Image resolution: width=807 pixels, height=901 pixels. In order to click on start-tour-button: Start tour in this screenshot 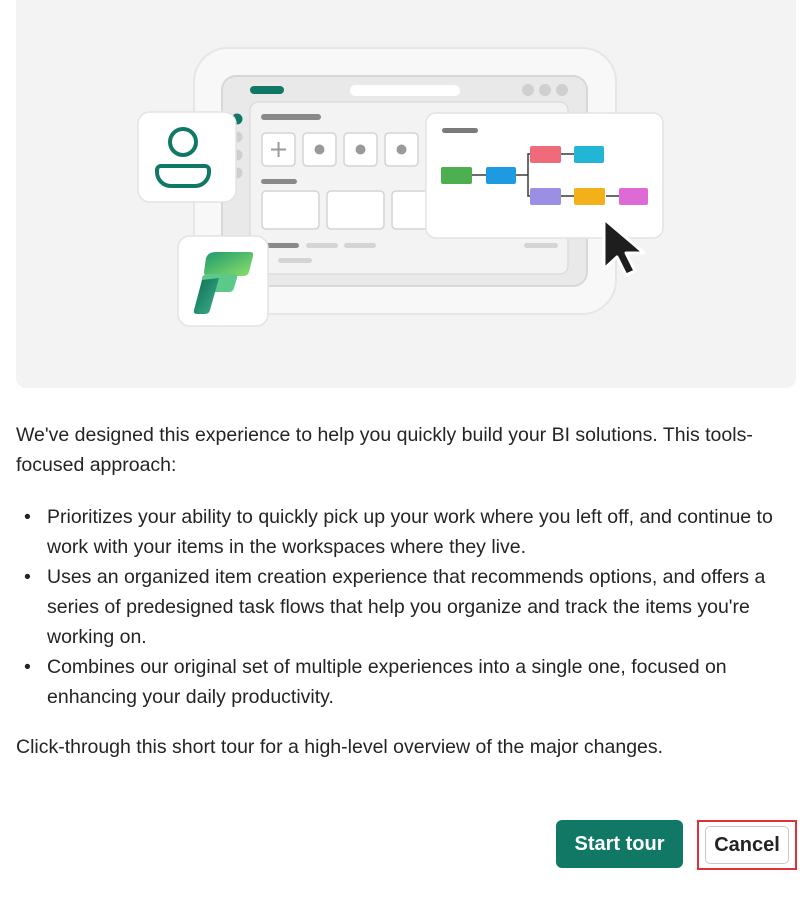, I will do `click(619, 844)`.